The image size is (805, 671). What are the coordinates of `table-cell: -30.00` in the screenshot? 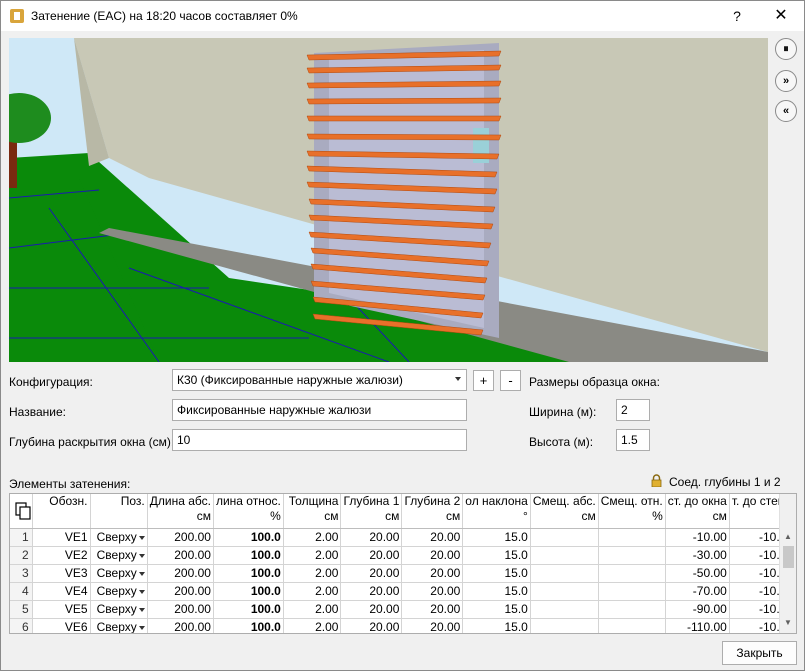 It's located at (697, 555).